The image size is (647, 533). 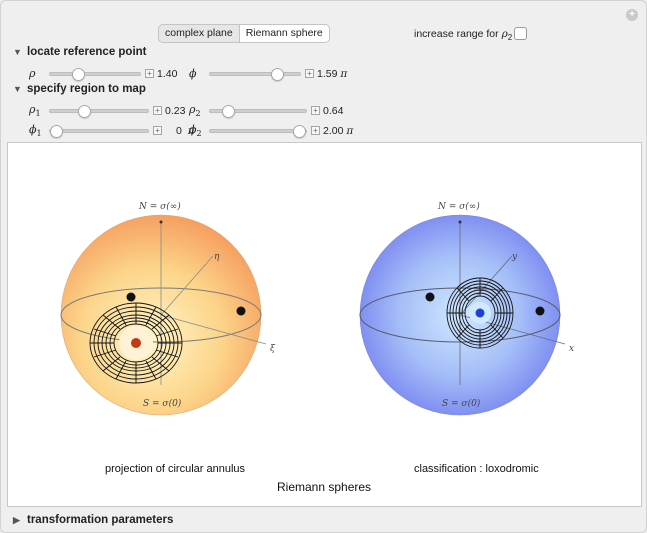 I want to click on phi1-control: ϕ1 + 0 π, so click(x=112, y=130).